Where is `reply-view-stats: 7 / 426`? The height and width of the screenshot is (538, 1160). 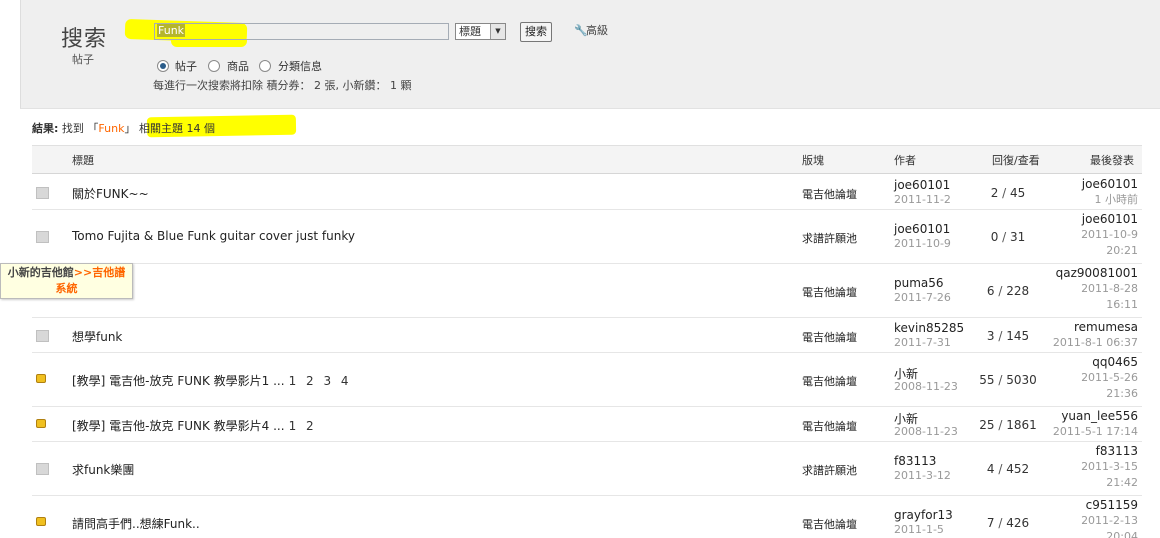
reply-view-stats: 7 / 426 is located at coordinates (1008, 523).